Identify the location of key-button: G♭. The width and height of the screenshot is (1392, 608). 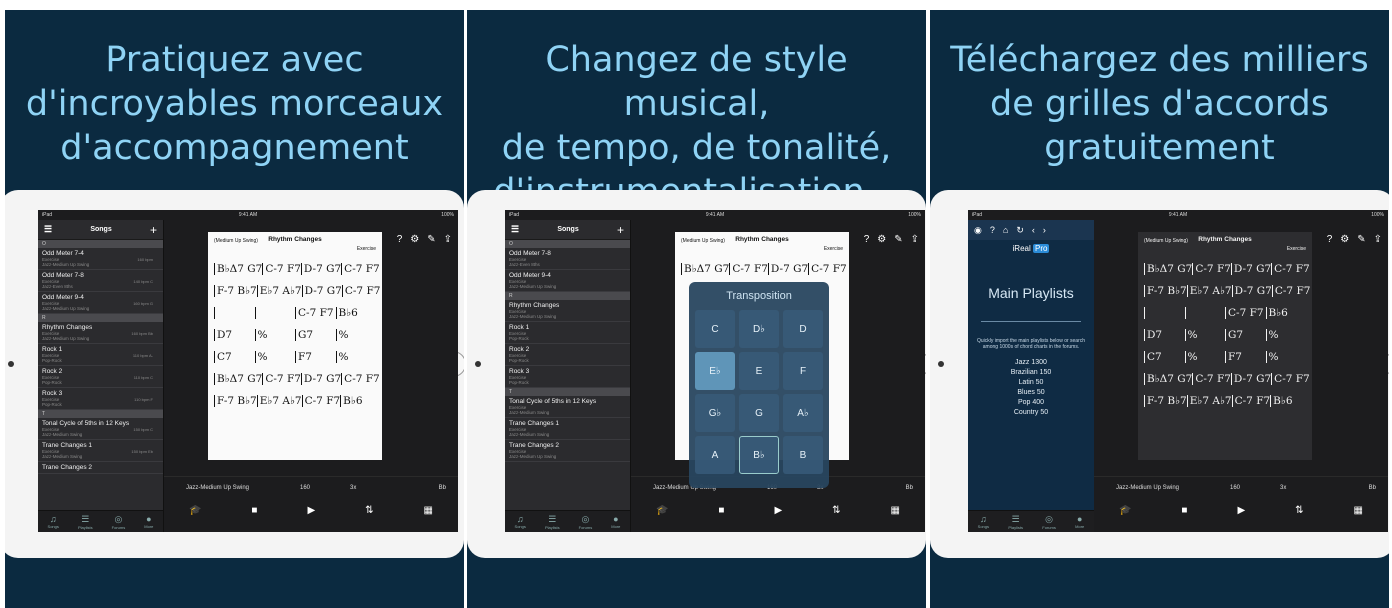
(715, 413).